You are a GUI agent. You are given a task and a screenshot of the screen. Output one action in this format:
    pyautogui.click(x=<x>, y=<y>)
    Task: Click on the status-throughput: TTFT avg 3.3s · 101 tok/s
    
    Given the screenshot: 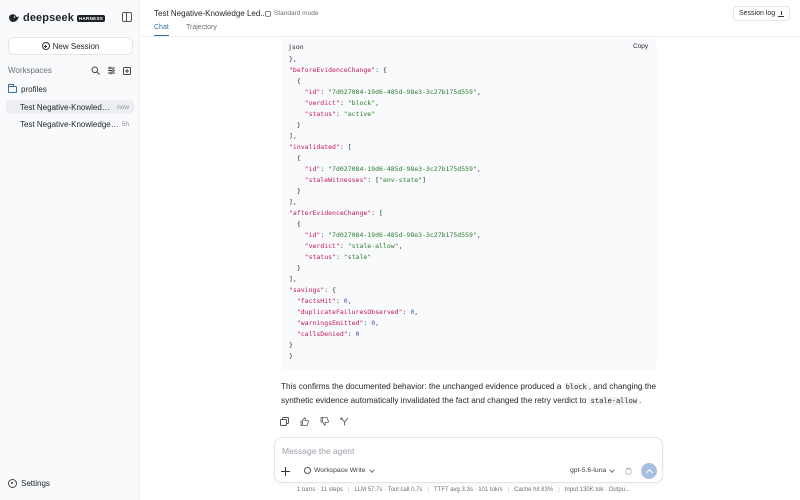 What is the action you would take?
    pyautogui.click(x=468, y=490)
    